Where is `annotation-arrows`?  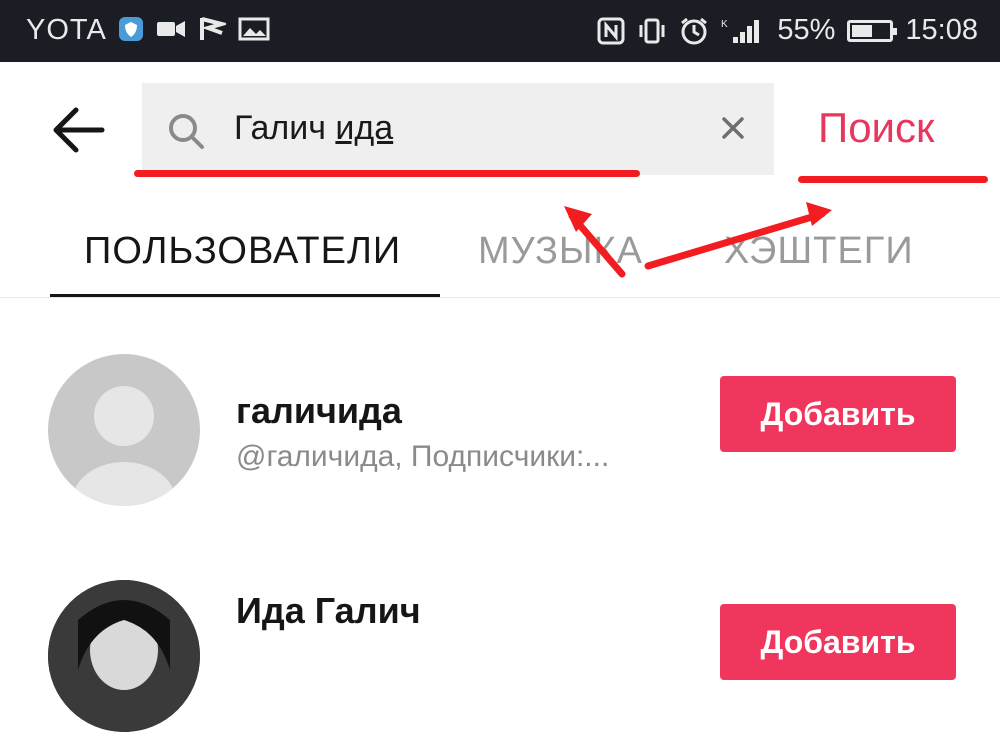
annotation-arrows is located at coordinates (698, 240).